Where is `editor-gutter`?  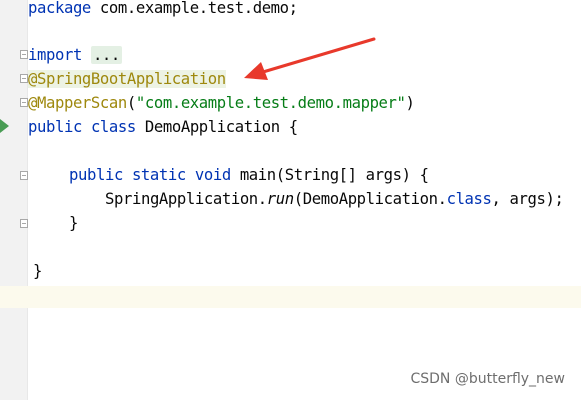 editor-gutter is located at coordinates (14, 200).